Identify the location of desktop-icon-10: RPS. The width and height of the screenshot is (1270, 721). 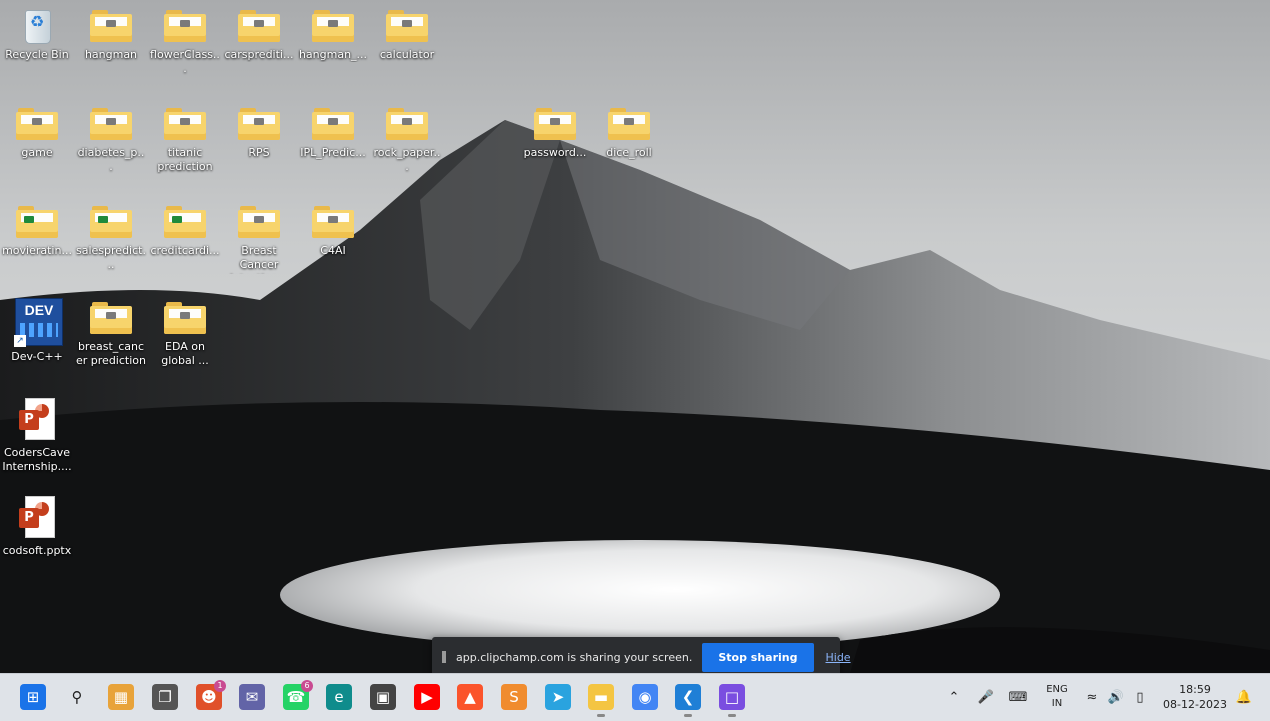
(259, 132).